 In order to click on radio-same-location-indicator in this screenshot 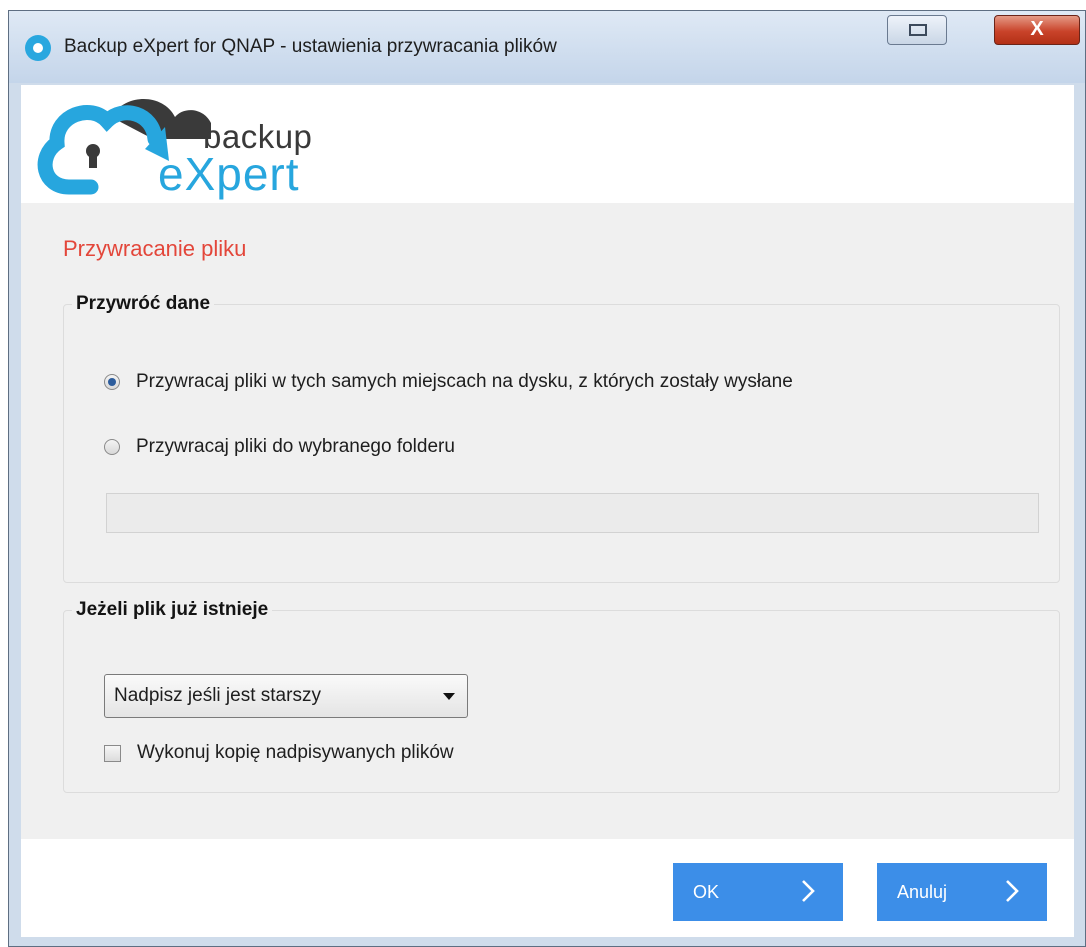, I will do `click(112, 382)`.